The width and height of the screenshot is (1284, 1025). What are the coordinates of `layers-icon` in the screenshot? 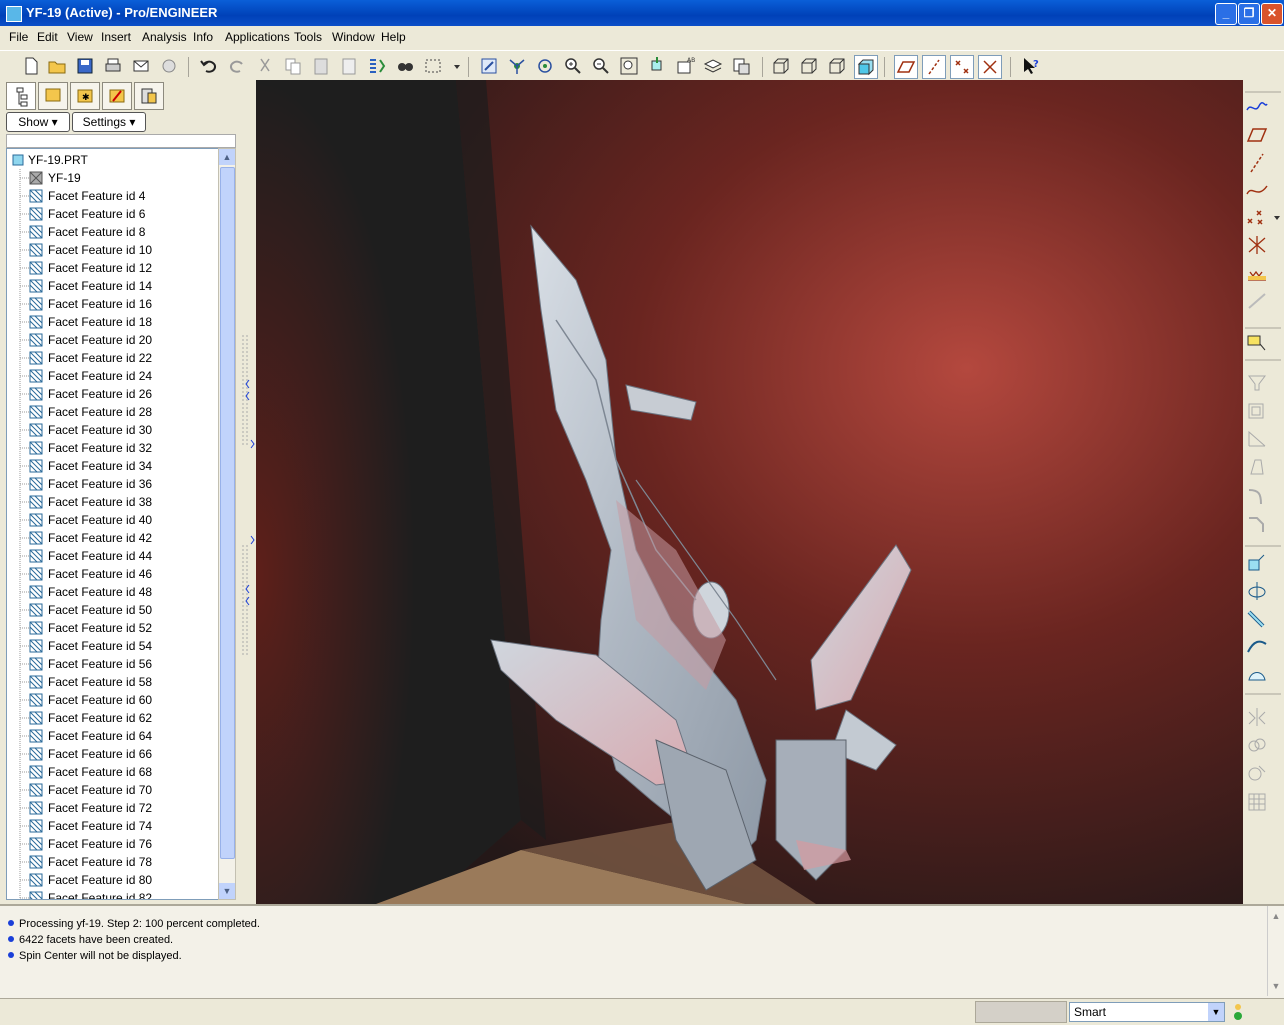 It's located at (713, 66).